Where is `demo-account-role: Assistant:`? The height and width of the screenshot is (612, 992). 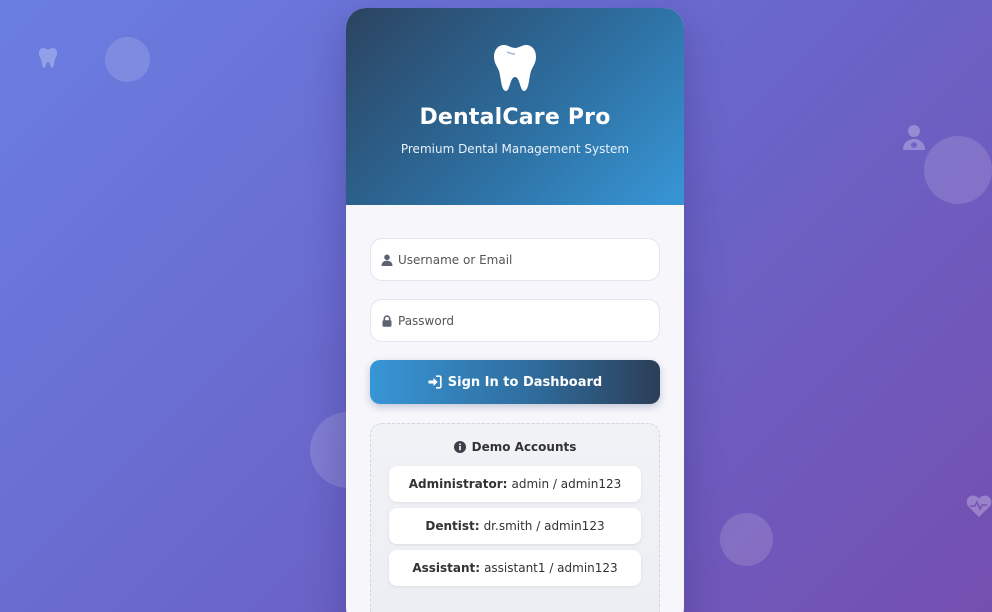
demo-account-role: Assistant: is located at coordinates (446, 568).